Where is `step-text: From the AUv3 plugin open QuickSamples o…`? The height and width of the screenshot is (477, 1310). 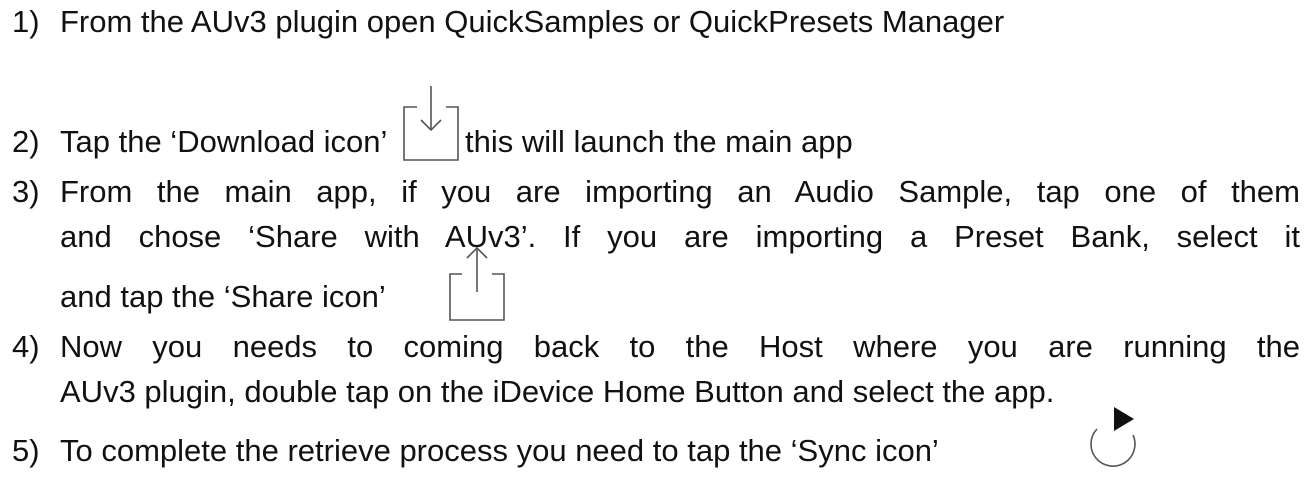
step-text: From the AUv3 plugin open QuickSamples o… is located at coordinates (532, 21).